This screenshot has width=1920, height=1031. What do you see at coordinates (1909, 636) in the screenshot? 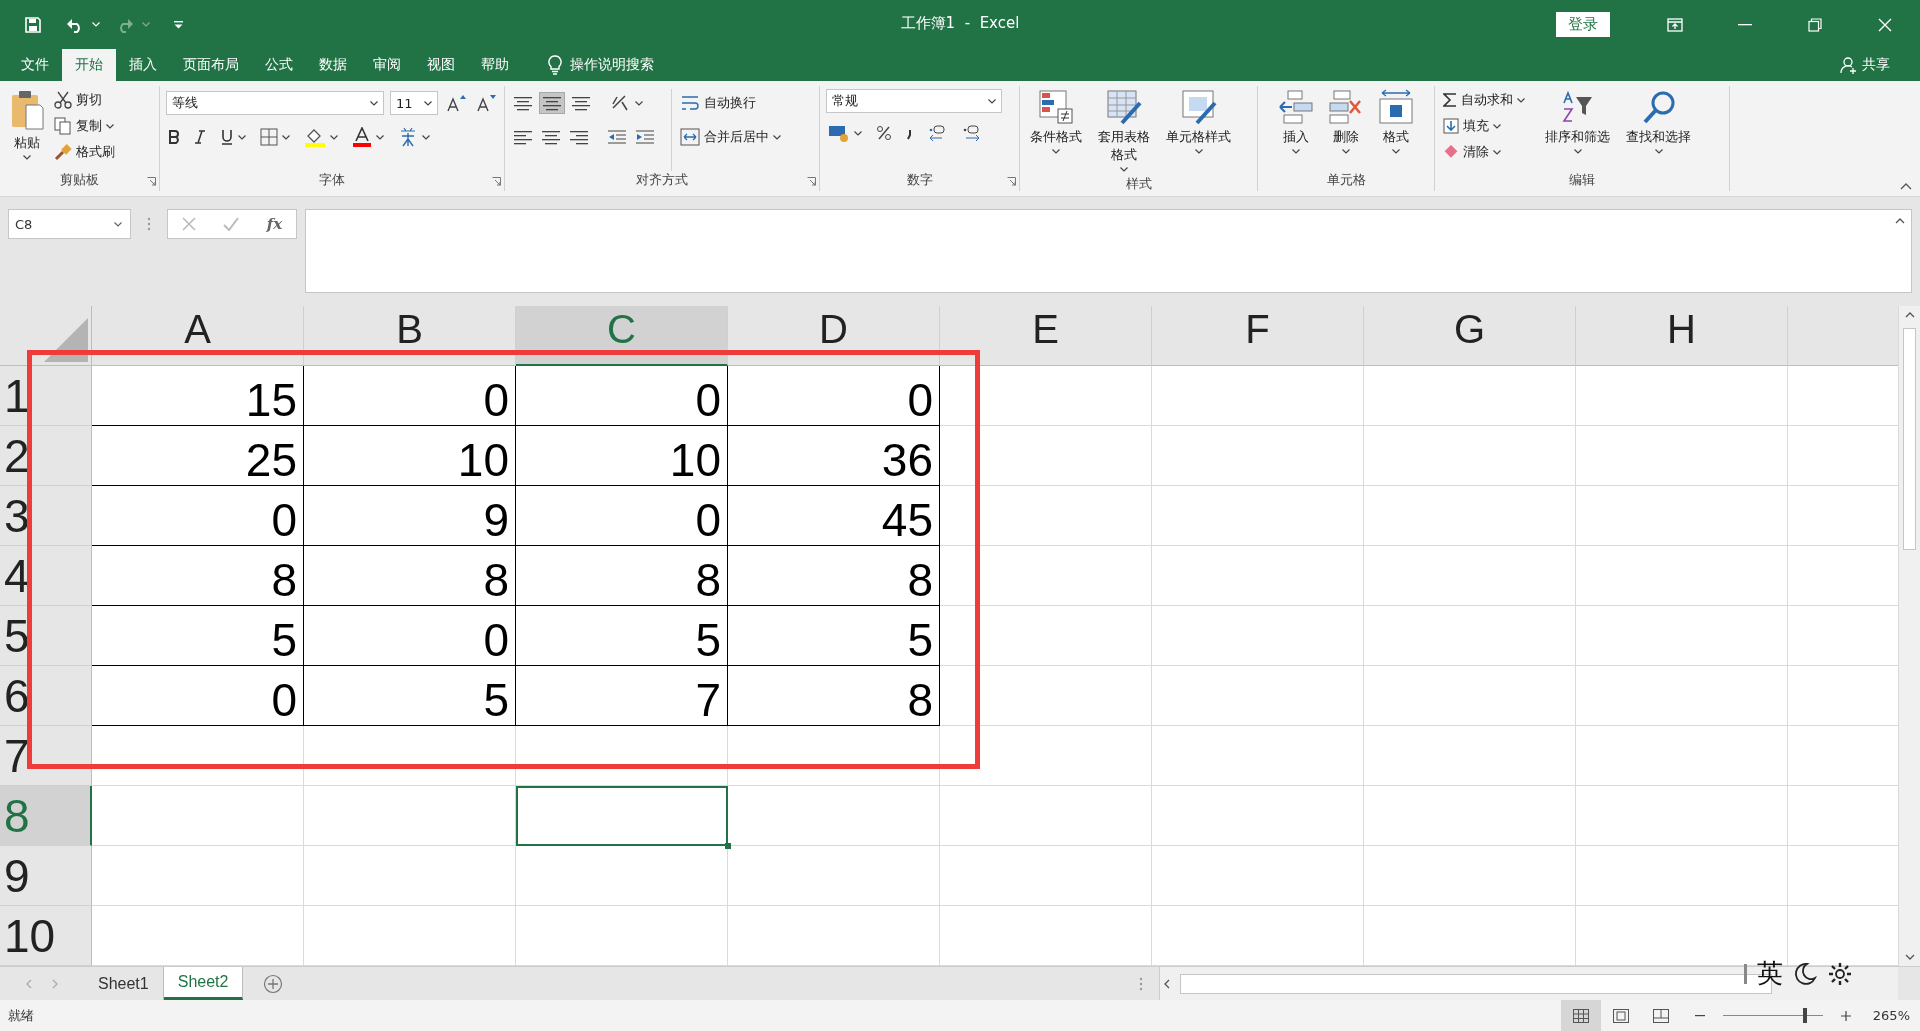
I see `vertical-scrollbar` at bounding box center [1909, 636].